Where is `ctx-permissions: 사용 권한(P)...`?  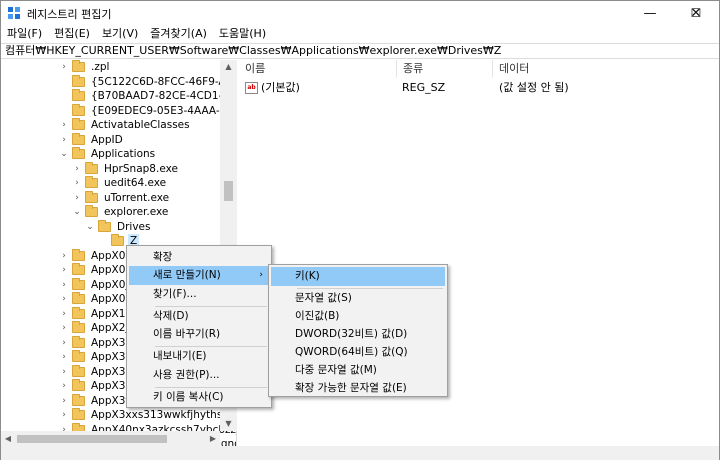 ctx-permissions: 사용 권한(P)... is located at coordinates (199, 375).